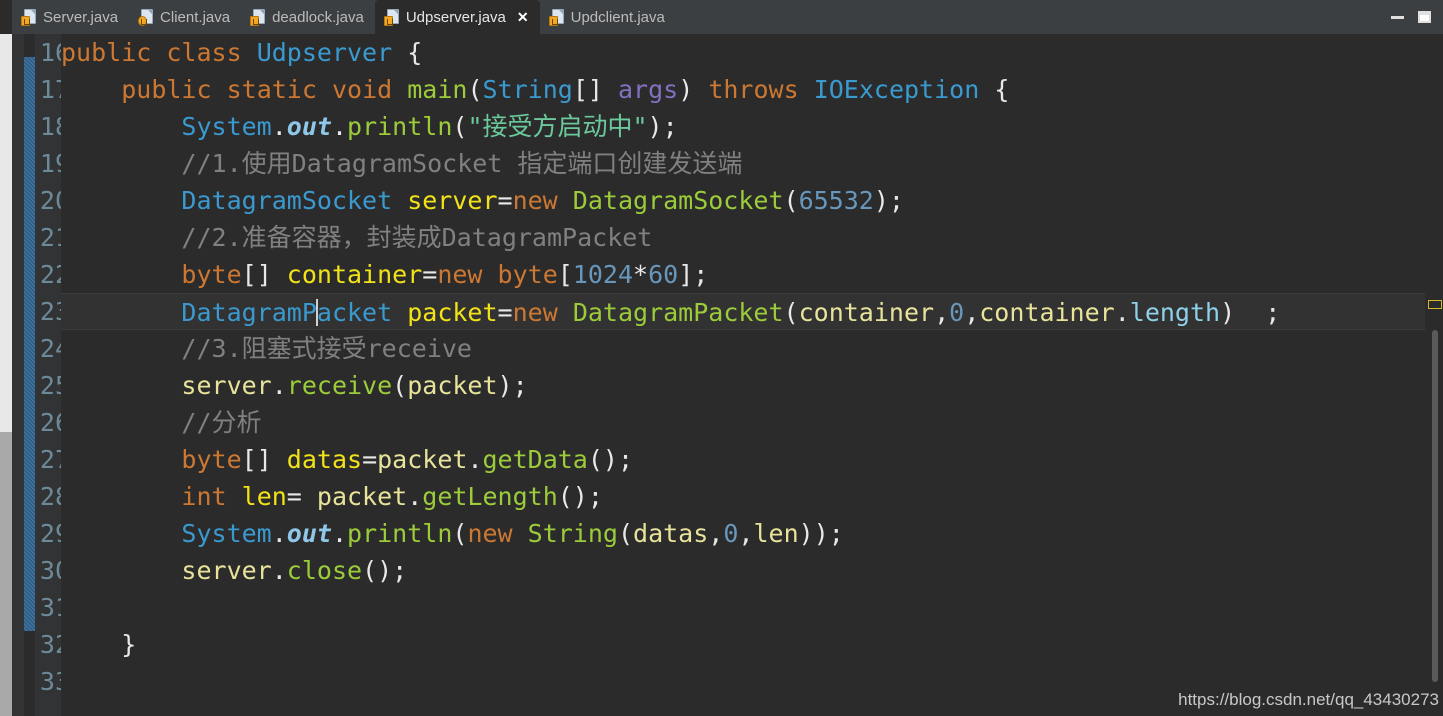 The height and width of the screenshot is (716, 1443). What do you see at coordinates (572, 533) in the screenshot?
I see `code-token: String` at bounding box center [572, 533].